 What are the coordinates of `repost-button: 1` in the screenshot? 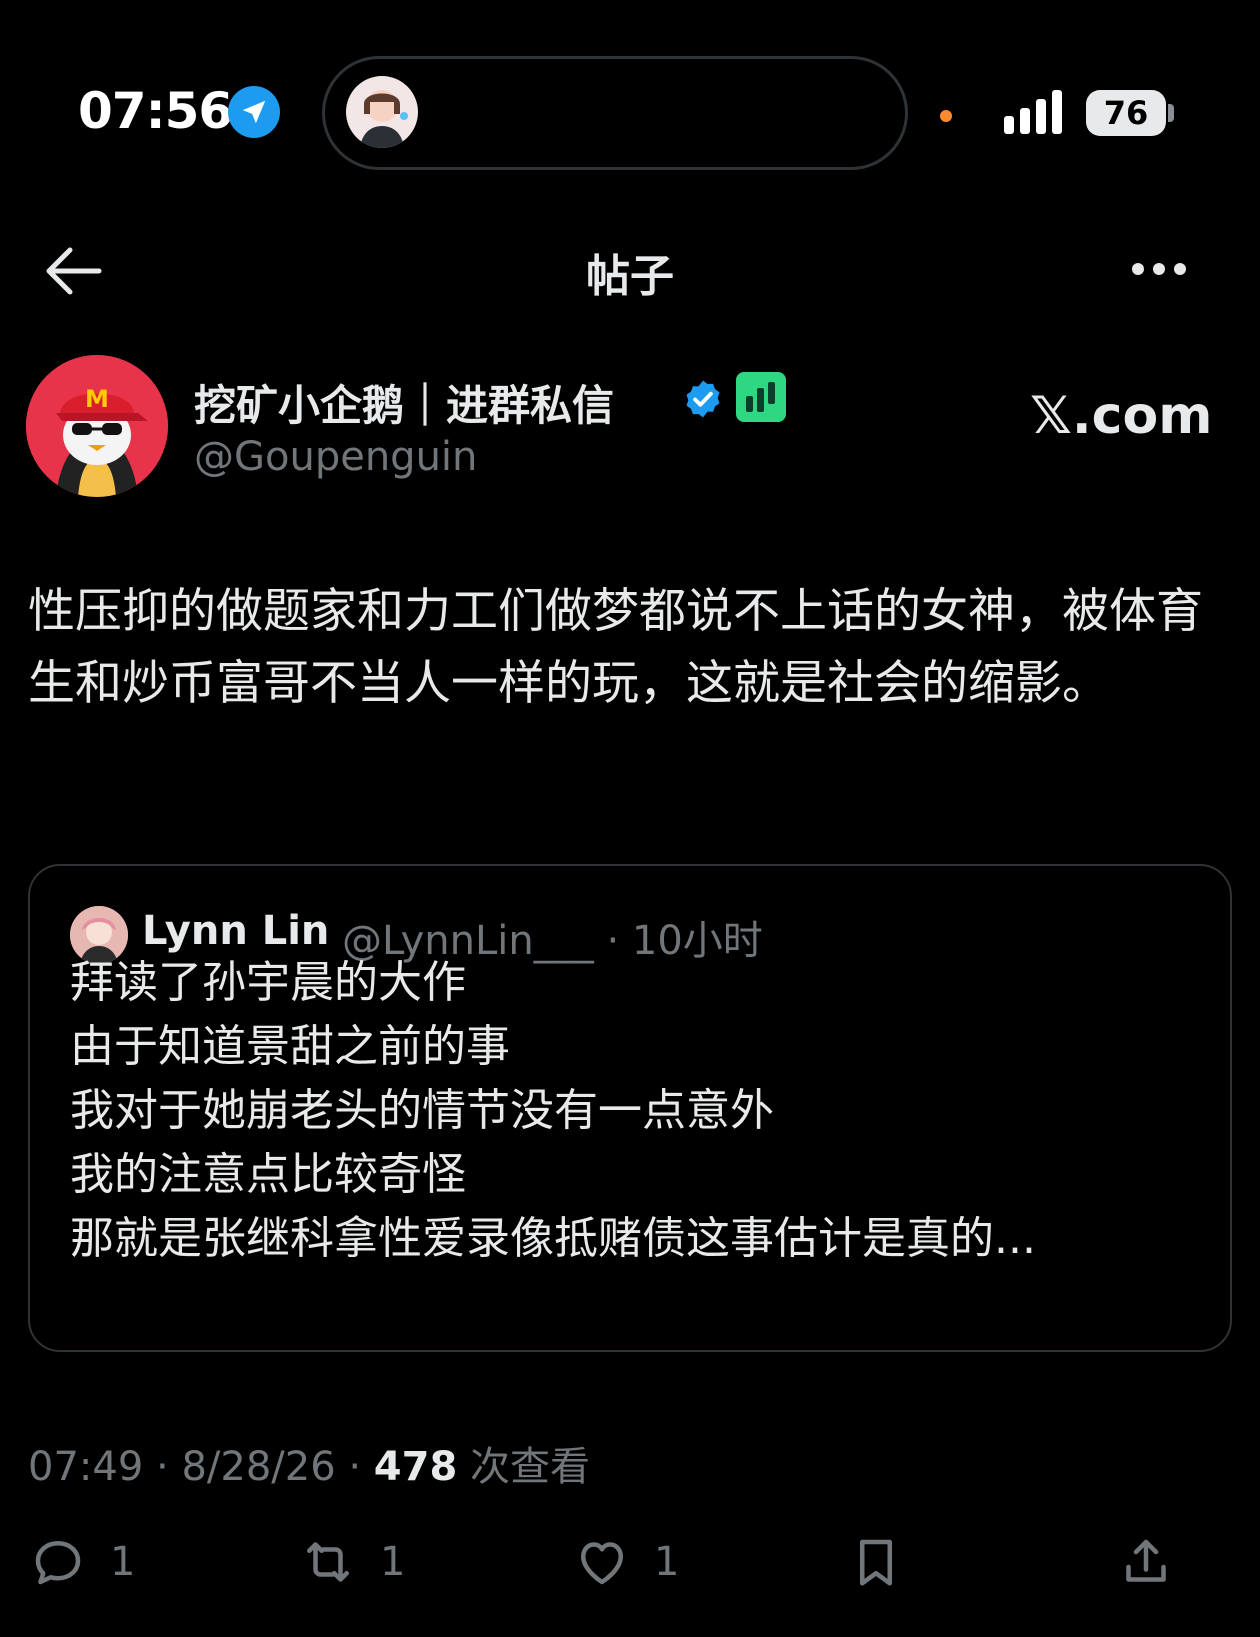 It's located at (351, 1562).